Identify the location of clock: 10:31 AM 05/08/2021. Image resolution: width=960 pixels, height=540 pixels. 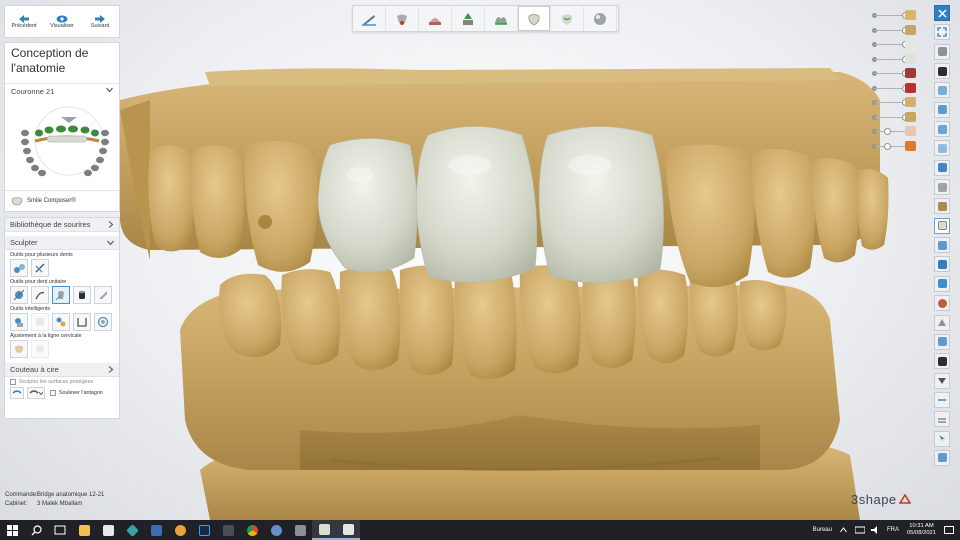
(921, 530).